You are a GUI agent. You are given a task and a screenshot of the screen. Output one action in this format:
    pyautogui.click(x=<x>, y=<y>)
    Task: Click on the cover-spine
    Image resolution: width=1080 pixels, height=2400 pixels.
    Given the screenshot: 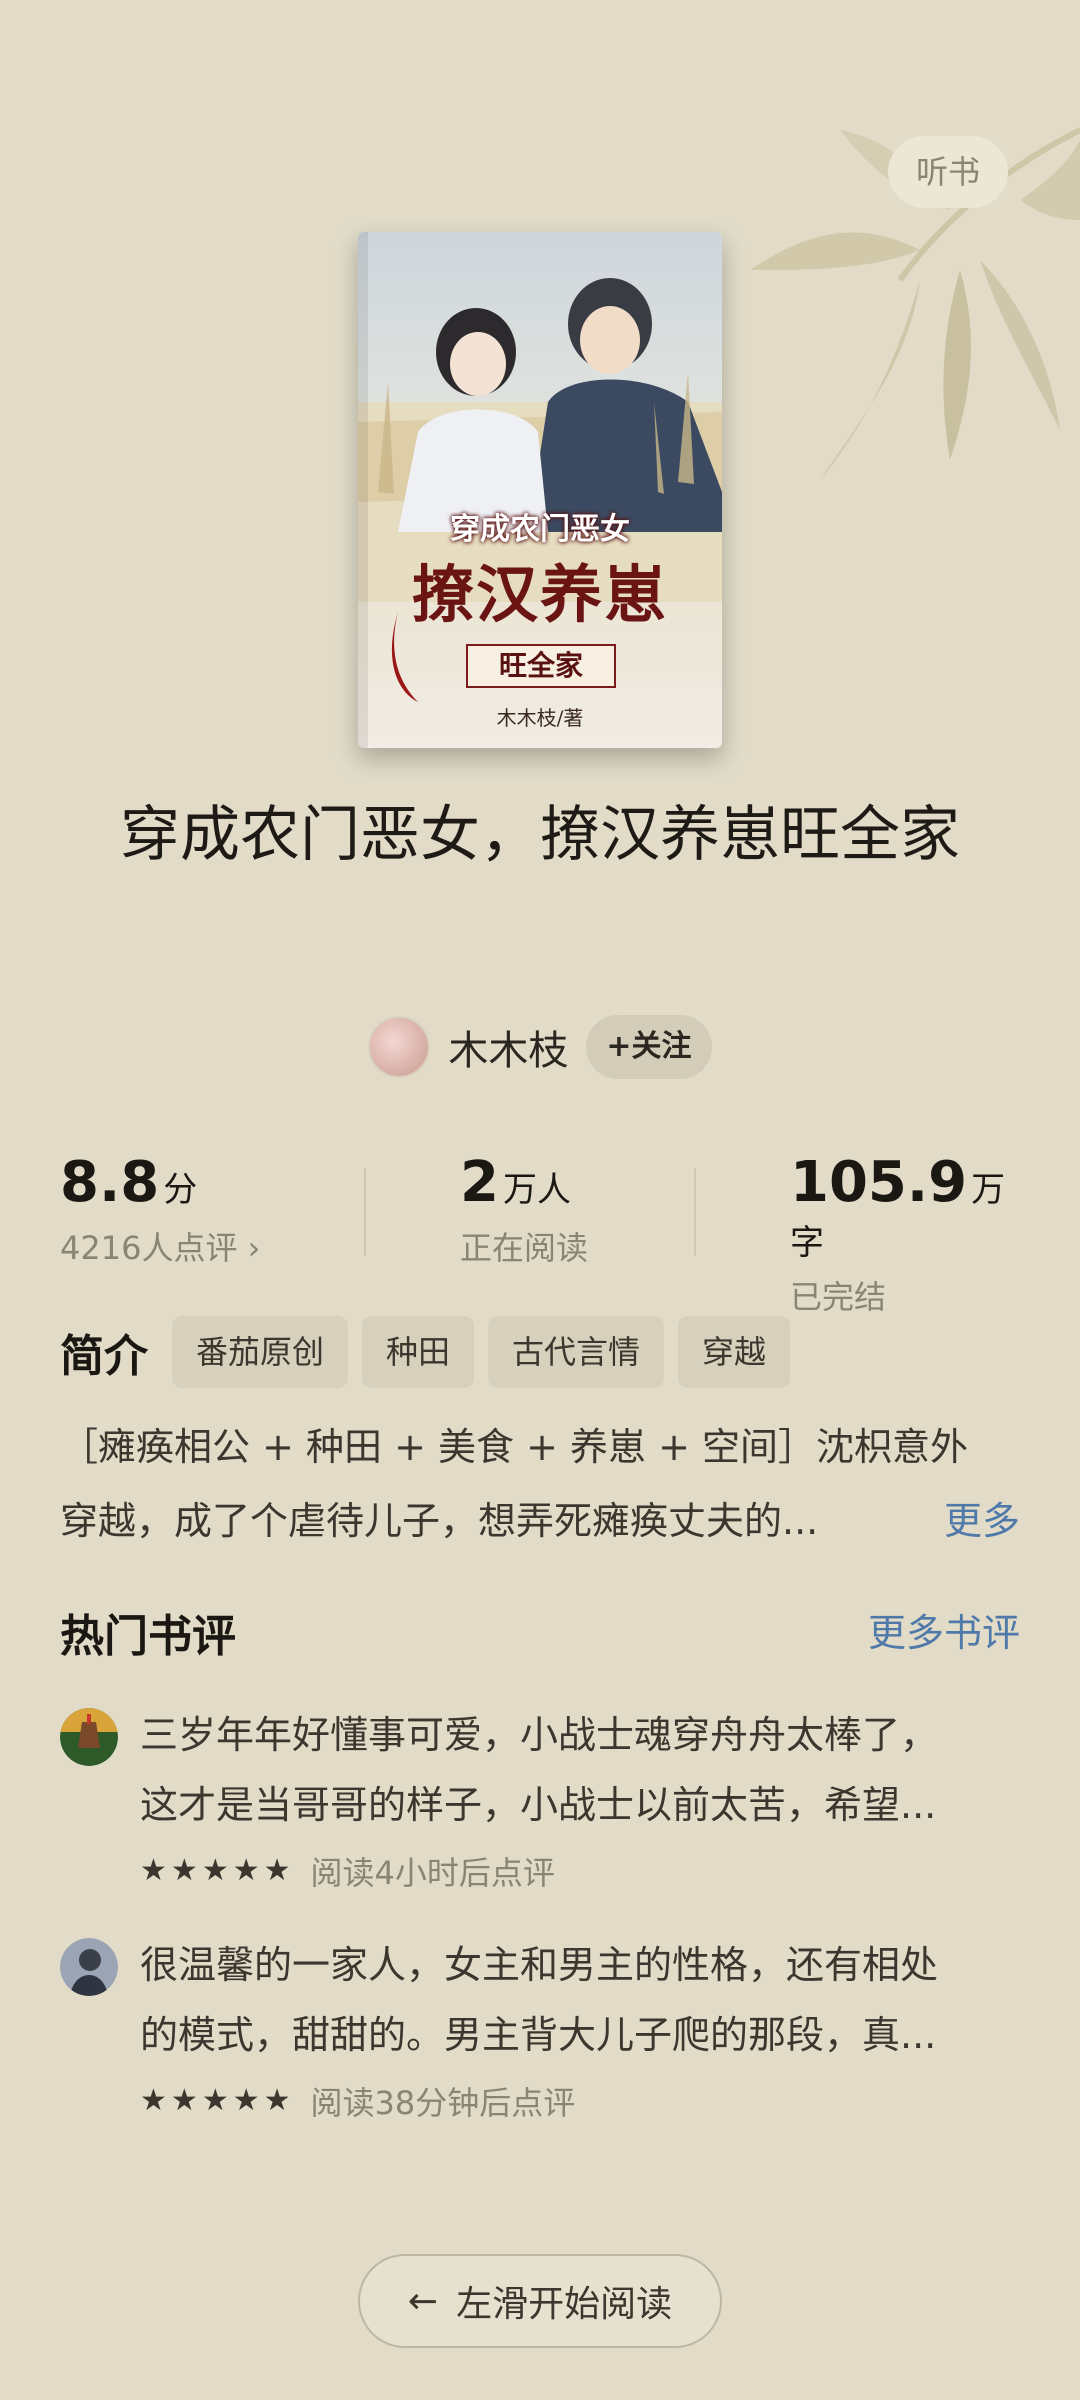 What is the action you would take?
    pyautogui.click(x=363, y=490)
    